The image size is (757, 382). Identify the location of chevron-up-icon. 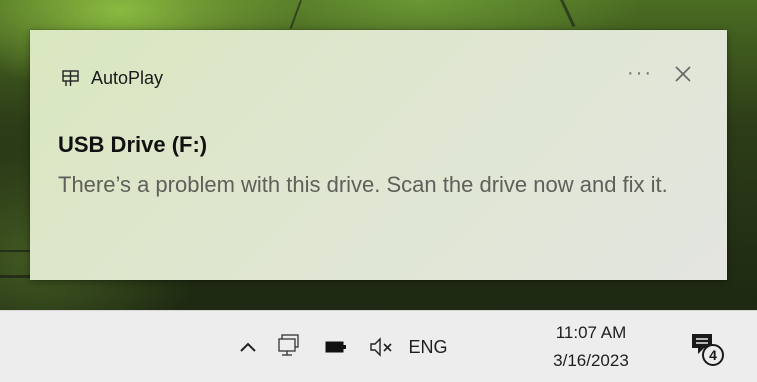
(248, 347).